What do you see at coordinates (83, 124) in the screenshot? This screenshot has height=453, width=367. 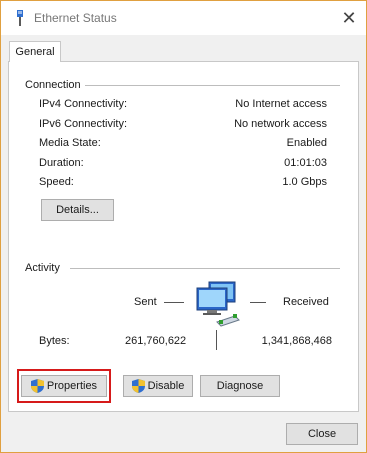 I see `ipv6-connectivity-label: IPv6 Connectivity:` at bounding box center [83, 124].